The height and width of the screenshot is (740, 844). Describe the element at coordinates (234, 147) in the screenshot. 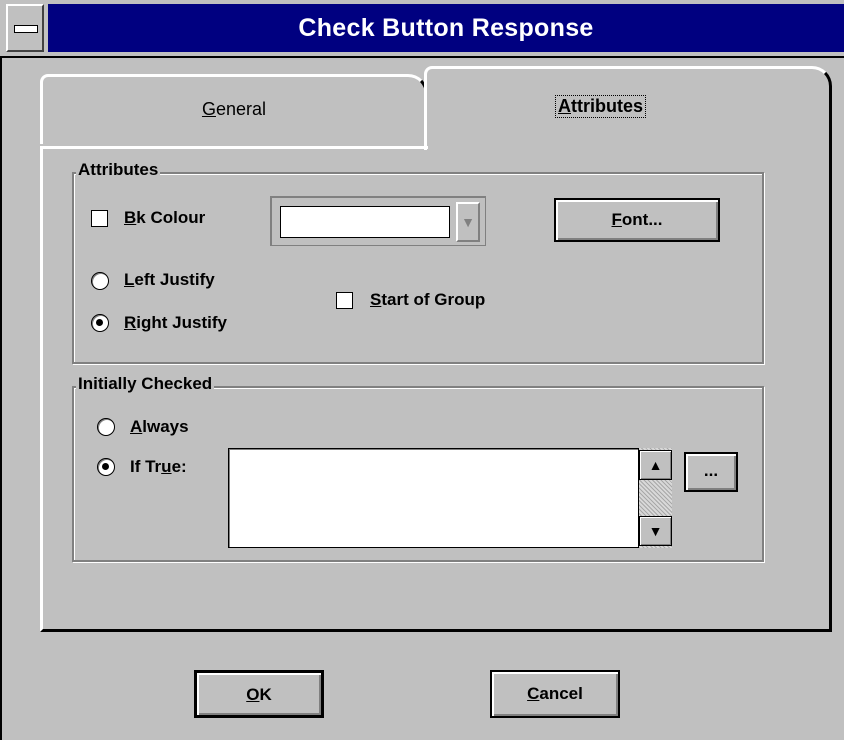

I see `tab-panel-top-edge` at that location.